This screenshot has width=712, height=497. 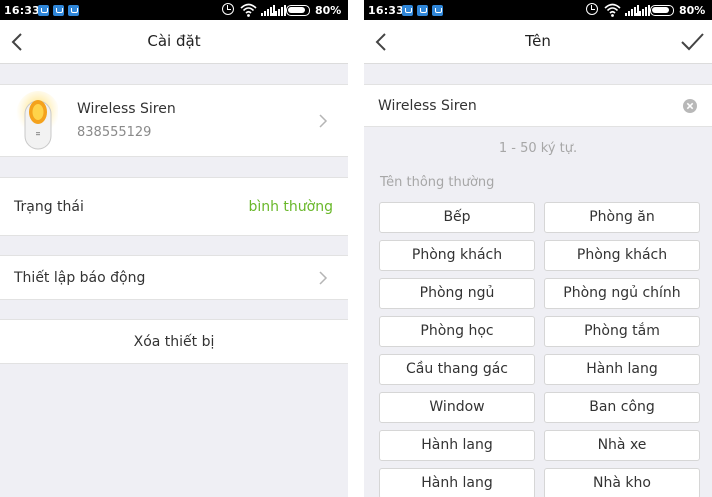 I want to click on status-row: Trạng thái bình thường, so click(x=174, y=206).